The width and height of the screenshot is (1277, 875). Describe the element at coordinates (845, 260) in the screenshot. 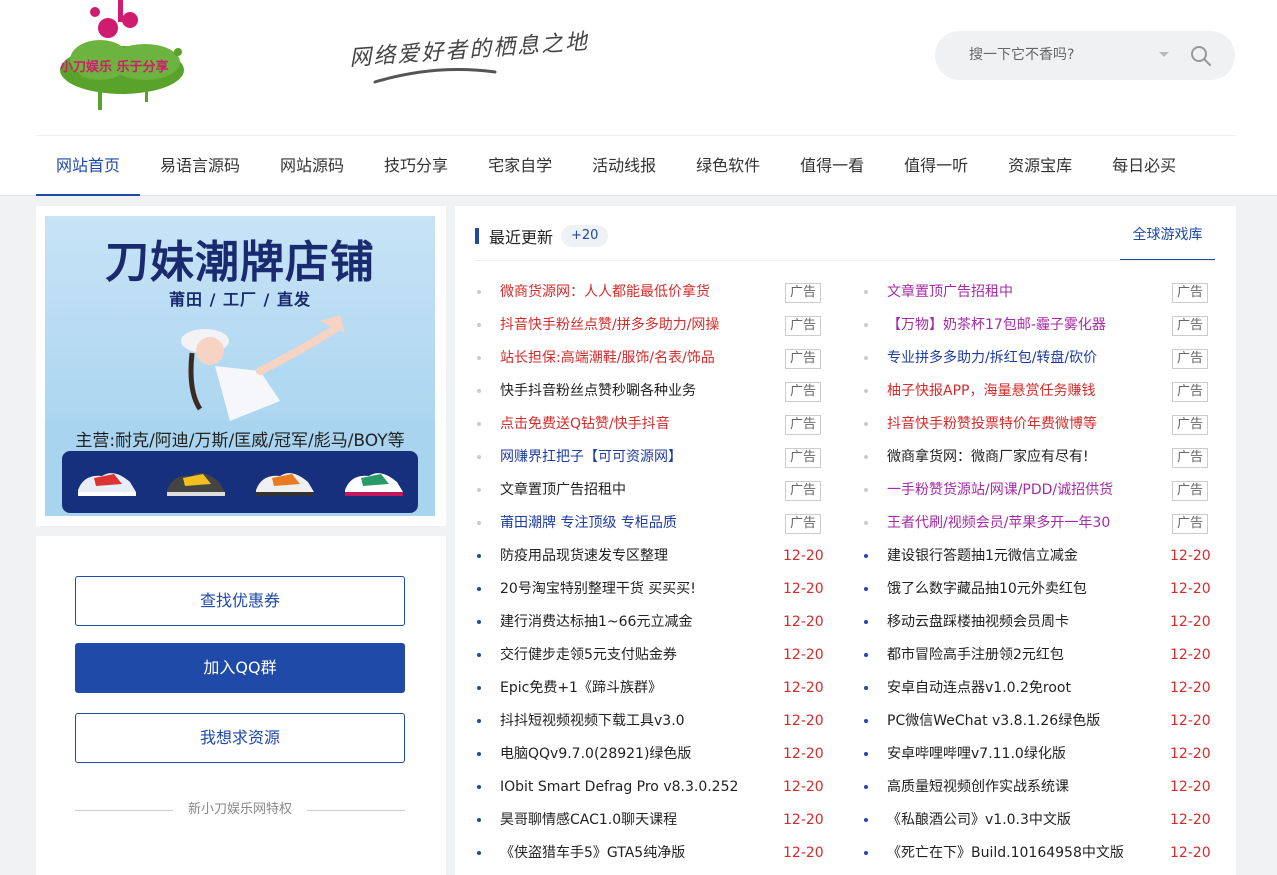

I see `section-divider` at that location.